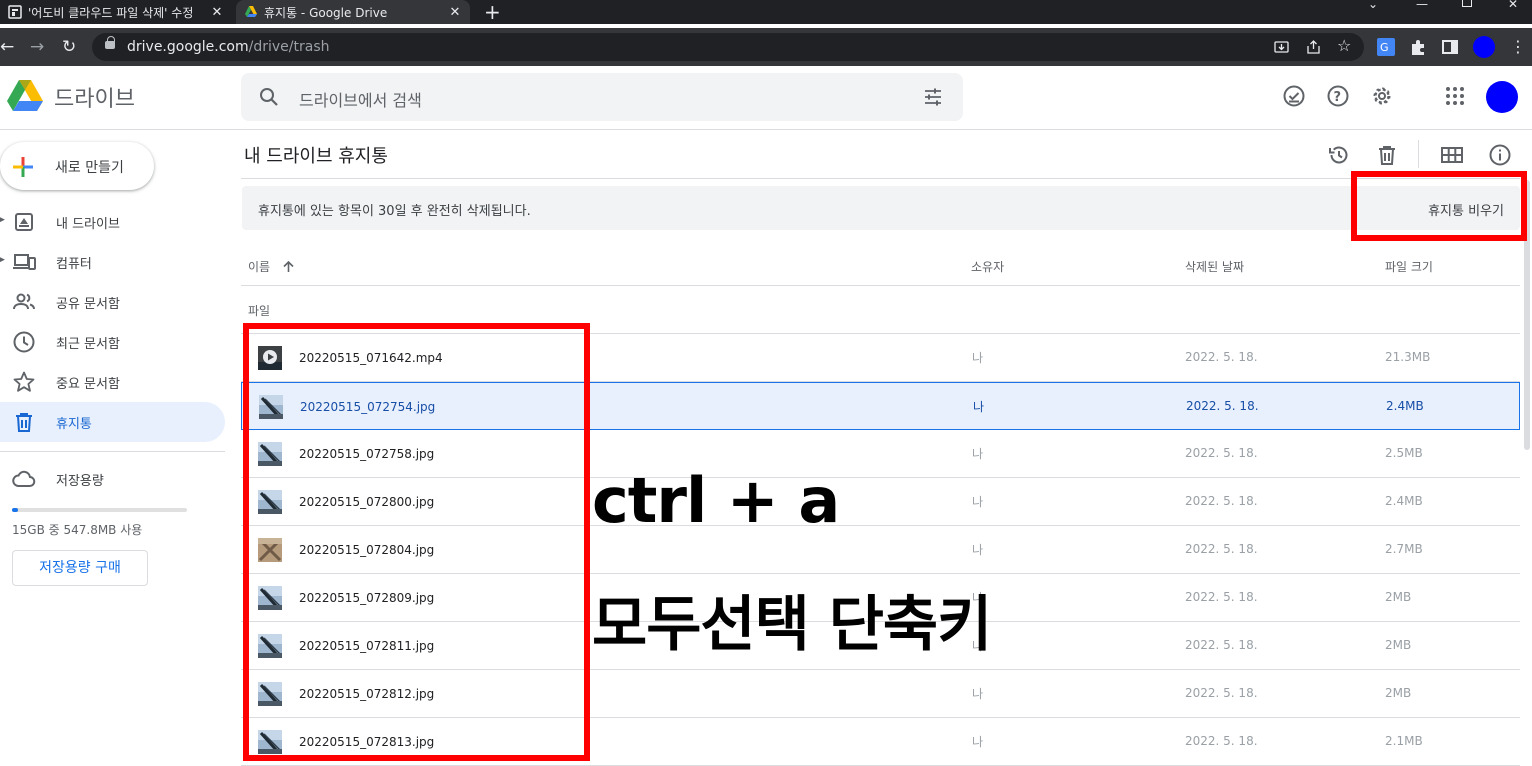 The width and height of the screenshot is (1532, 766). What do you see at coordinates (88, 384) in the screenshot?
I see `sidebar-item-label: 중요 문서함` at bounding box center [88, 384].